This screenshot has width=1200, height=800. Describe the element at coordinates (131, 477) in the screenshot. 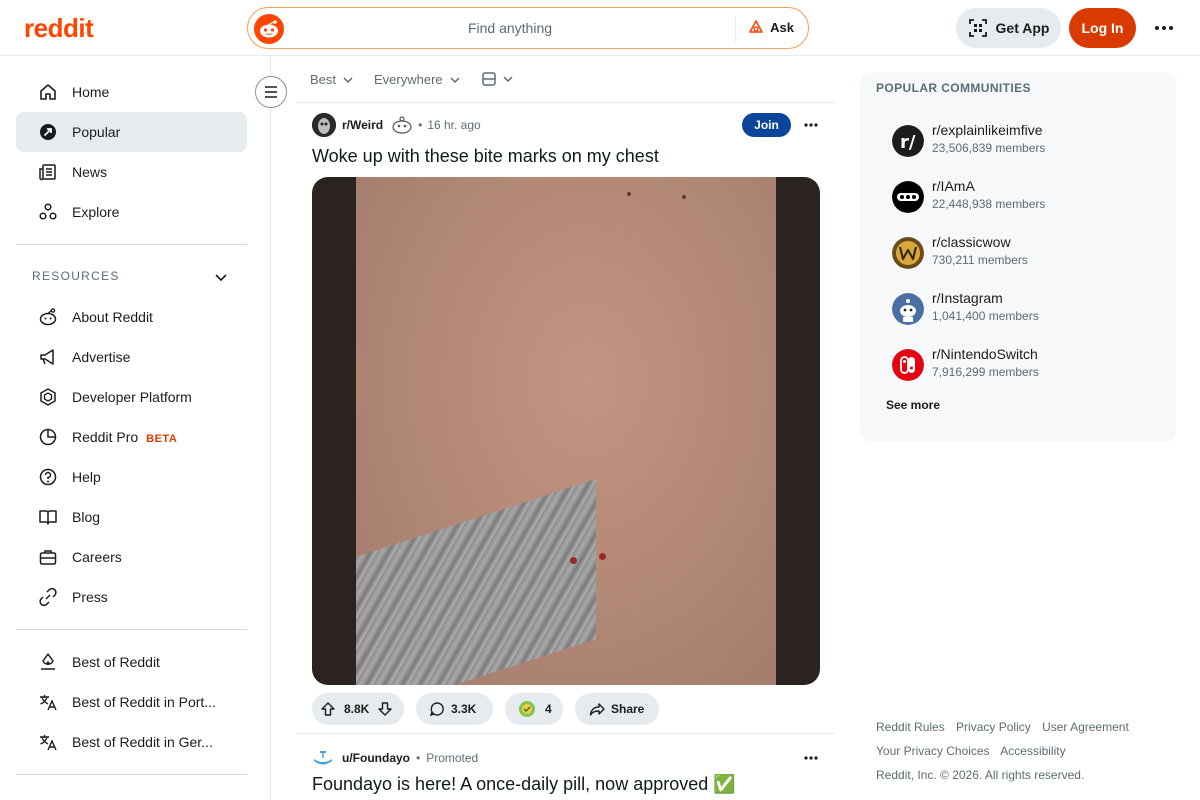

I see `sidebar-item-help: Help` at that location.